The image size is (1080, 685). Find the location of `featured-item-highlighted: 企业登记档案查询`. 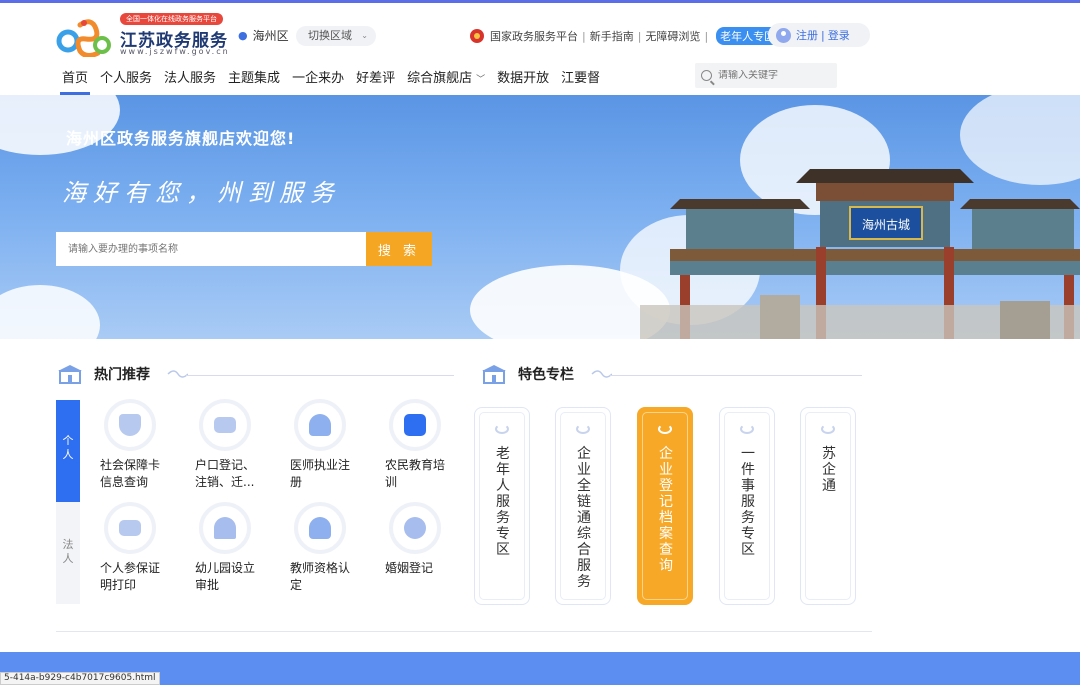

featured-item-highlighted: 企业登记档案查询 is located at coordinates (665, 506).